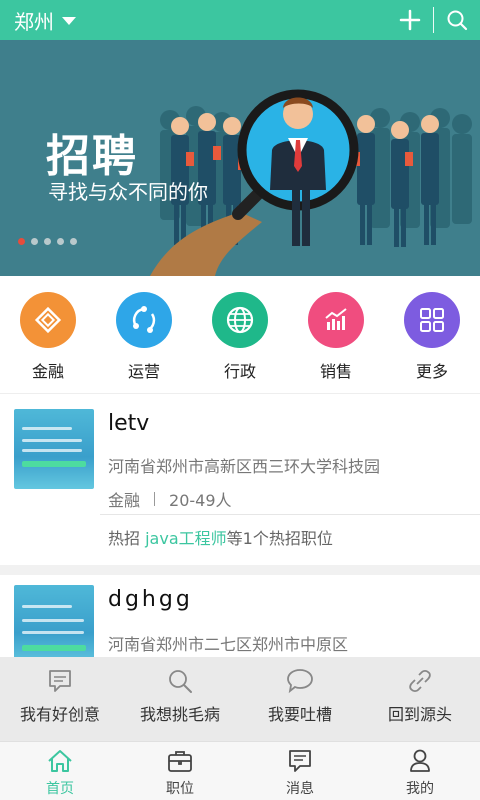 Image resolution: width=480 pixels, height=800 pixels. What do you see at coordinates (299, 714) in the screenshot?
I see `complain-label: 我要吐槽` at bounding box center [299, 714].